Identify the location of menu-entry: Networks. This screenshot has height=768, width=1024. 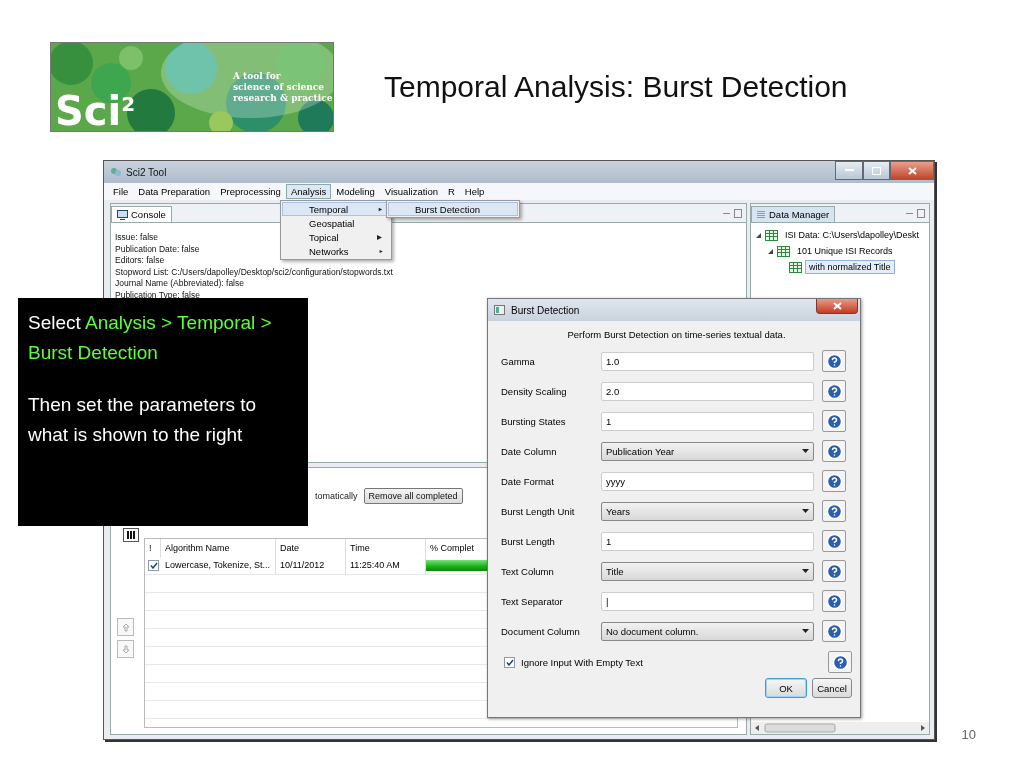
(336, 251).